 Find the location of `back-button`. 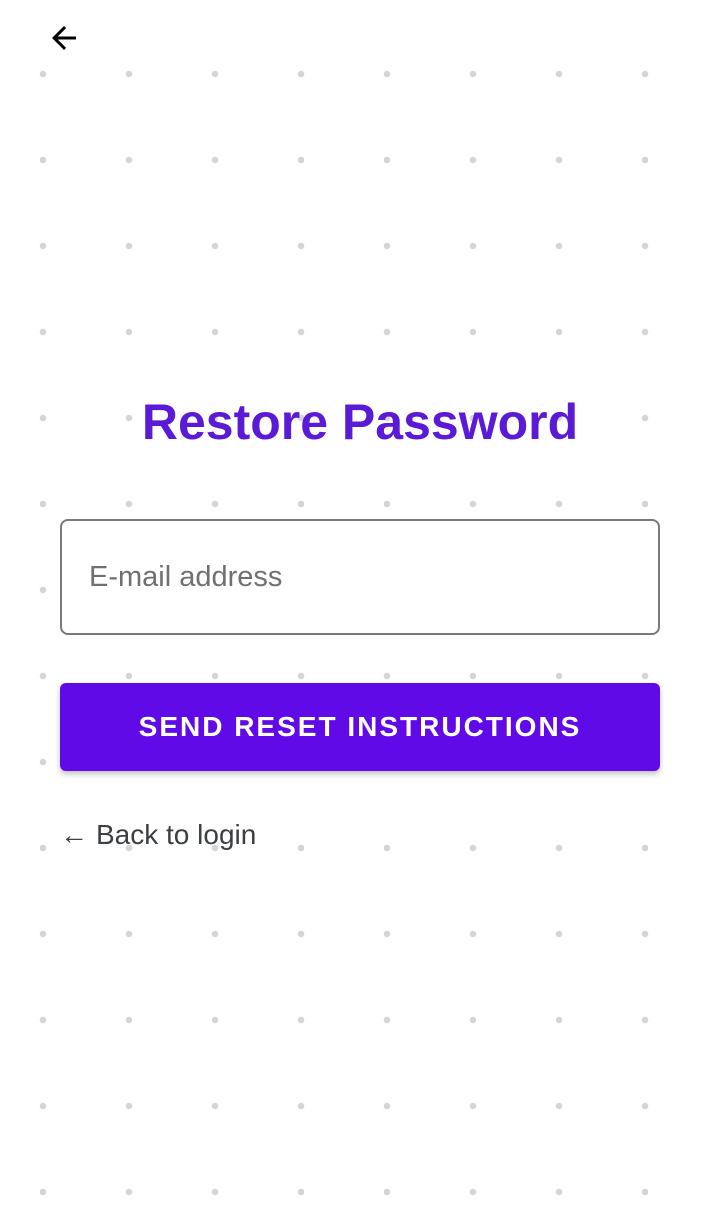

back-button is located at coordinates (64, 38).